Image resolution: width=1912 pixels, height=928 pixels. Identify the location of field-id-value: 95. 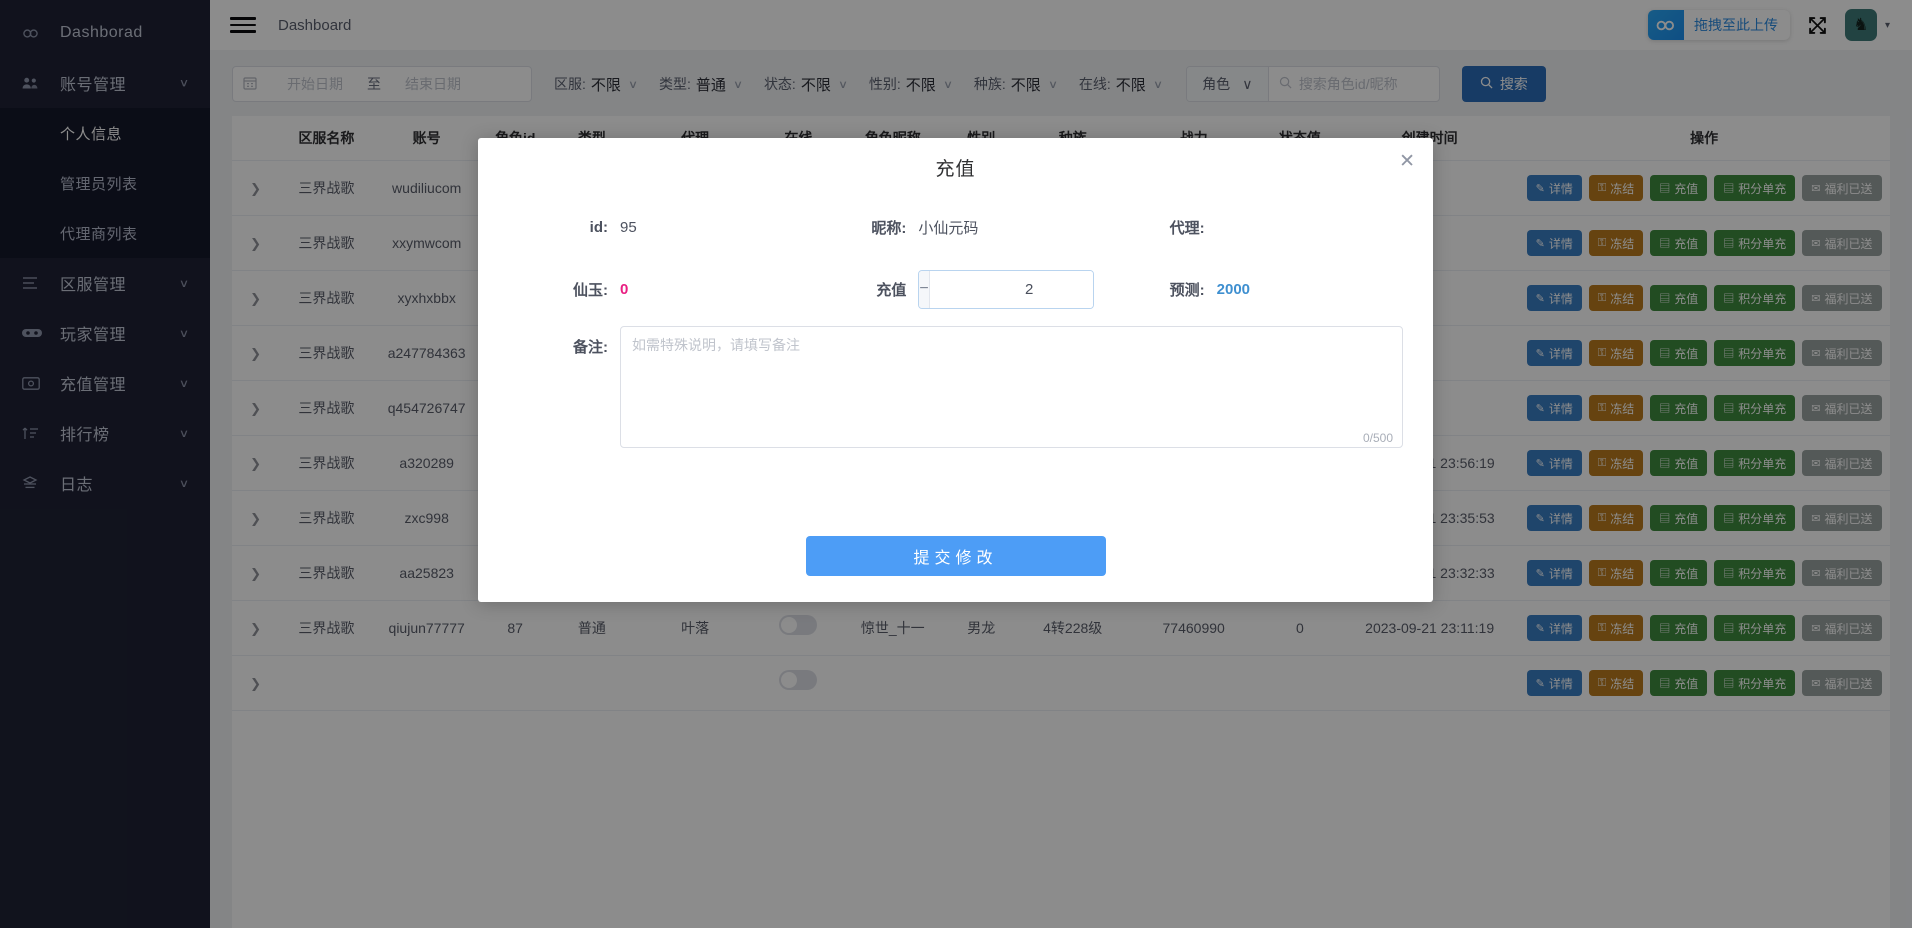
(628, 227).